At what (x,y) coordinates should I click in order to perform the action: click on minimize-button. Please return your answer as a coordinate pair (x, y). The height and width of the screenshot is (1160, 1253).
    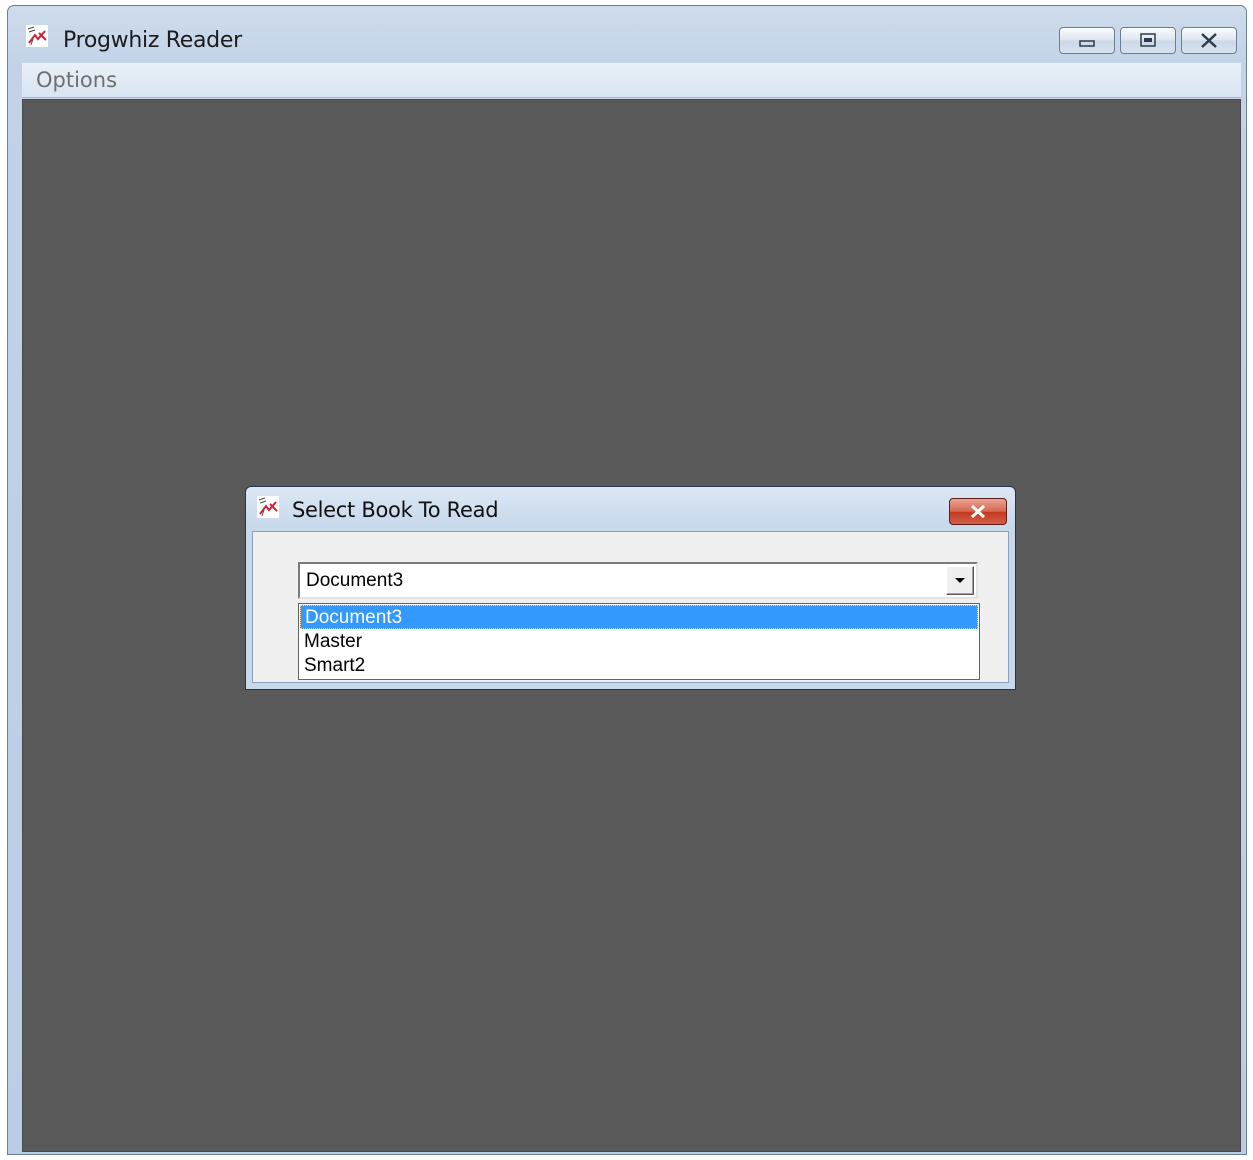
    Looking at the image, I should click on (1087, 40).